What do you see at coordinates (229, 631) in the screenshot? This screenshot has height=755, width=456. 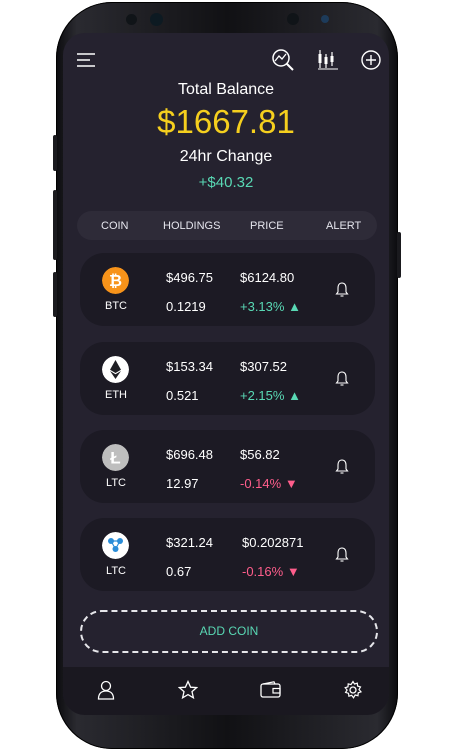 I see `add-coin-button: ADD COIN` at bounding box center [229, 631].